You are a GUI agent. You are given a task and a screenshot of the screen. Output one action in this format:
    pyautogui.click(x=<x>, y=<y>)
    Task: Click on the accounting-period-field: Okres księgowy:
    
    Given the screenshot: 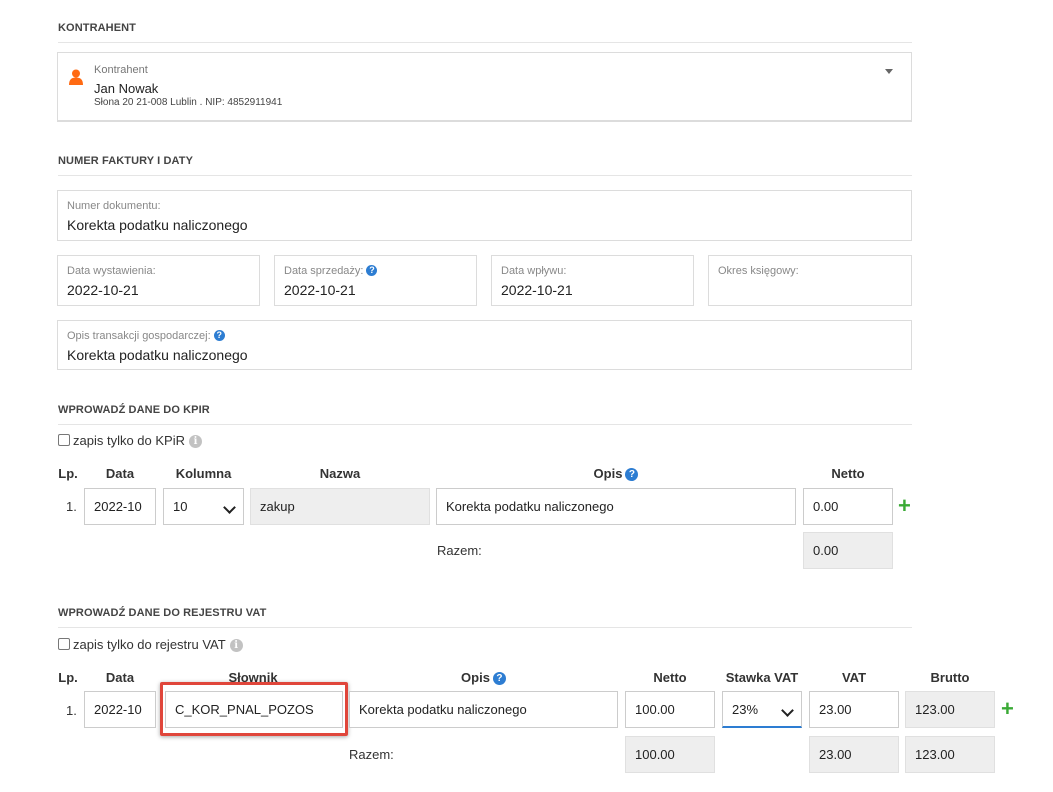 What is the action you would take?
    pyautogui.click(x=810, y=280)
    